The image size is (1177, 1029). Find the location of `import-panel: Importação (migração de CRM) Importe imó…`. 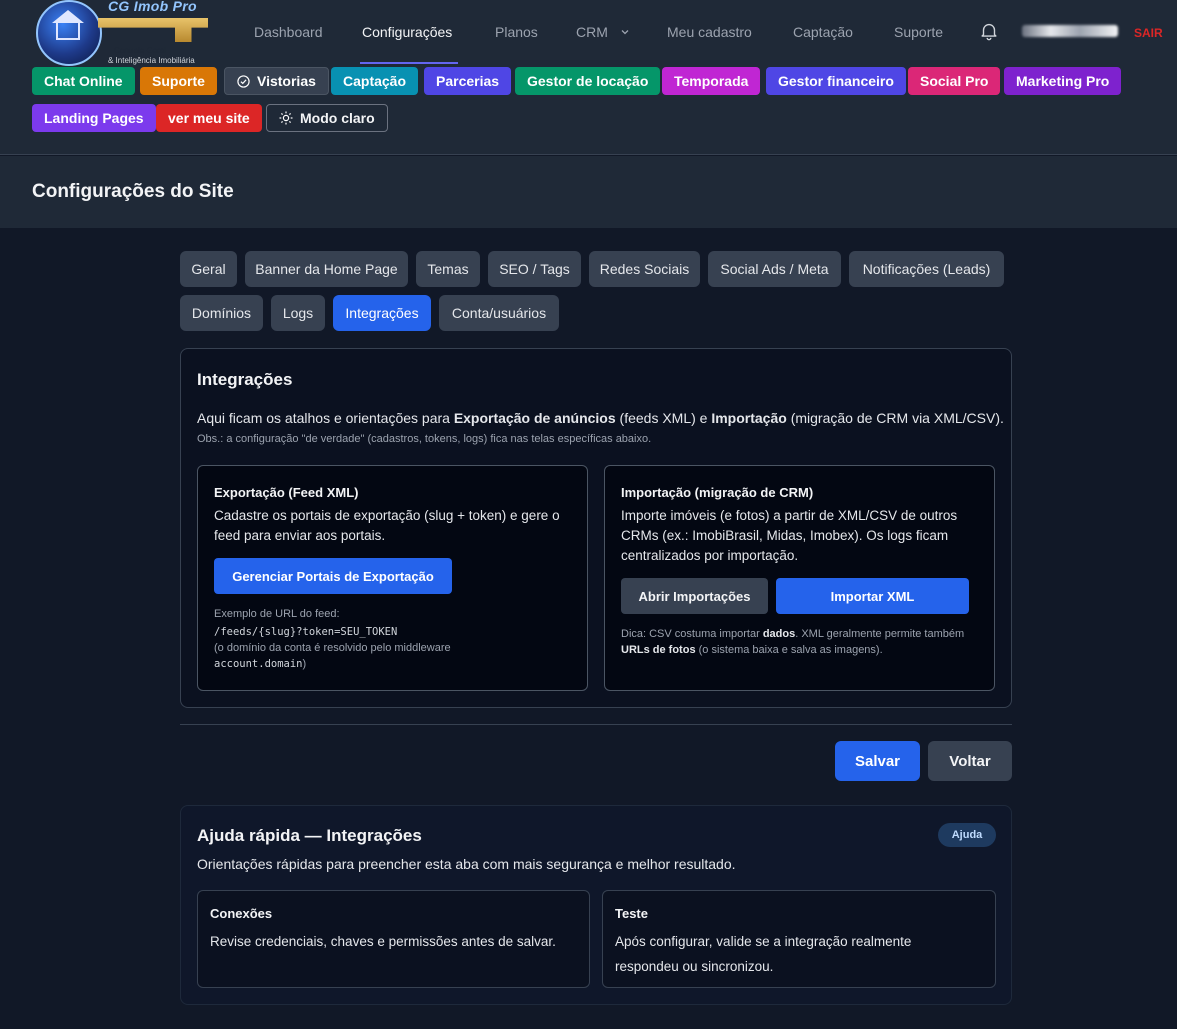

import-panel: Importação (migração de CRM) Importe imó… is located at coordinates (799, 578).